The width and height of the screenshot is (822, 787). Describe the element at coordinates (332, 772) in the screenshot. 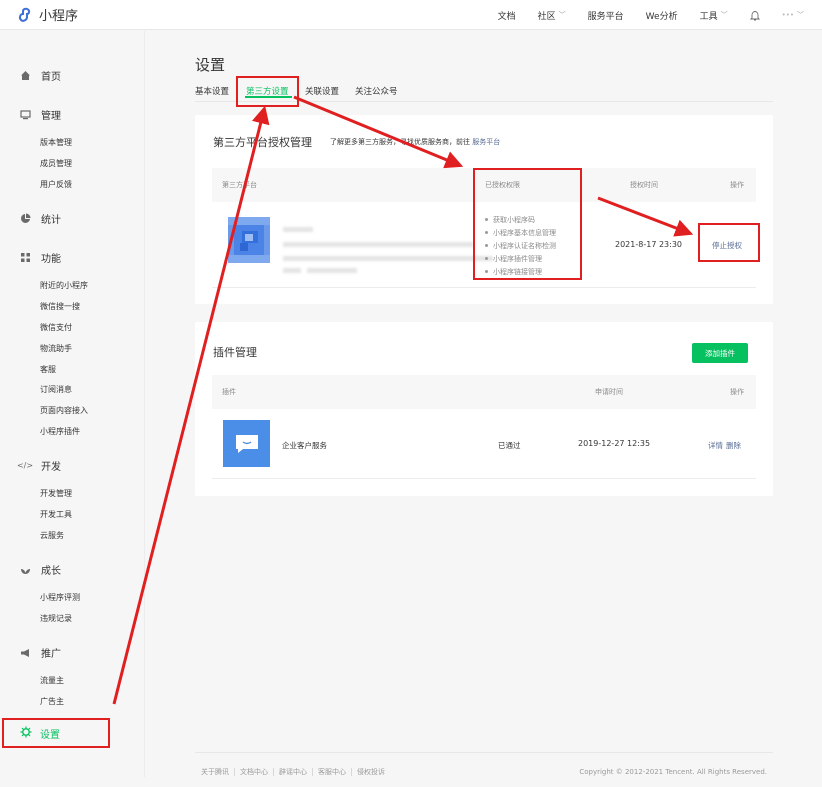

I see `footer-link-support: 客服中心` at that location.